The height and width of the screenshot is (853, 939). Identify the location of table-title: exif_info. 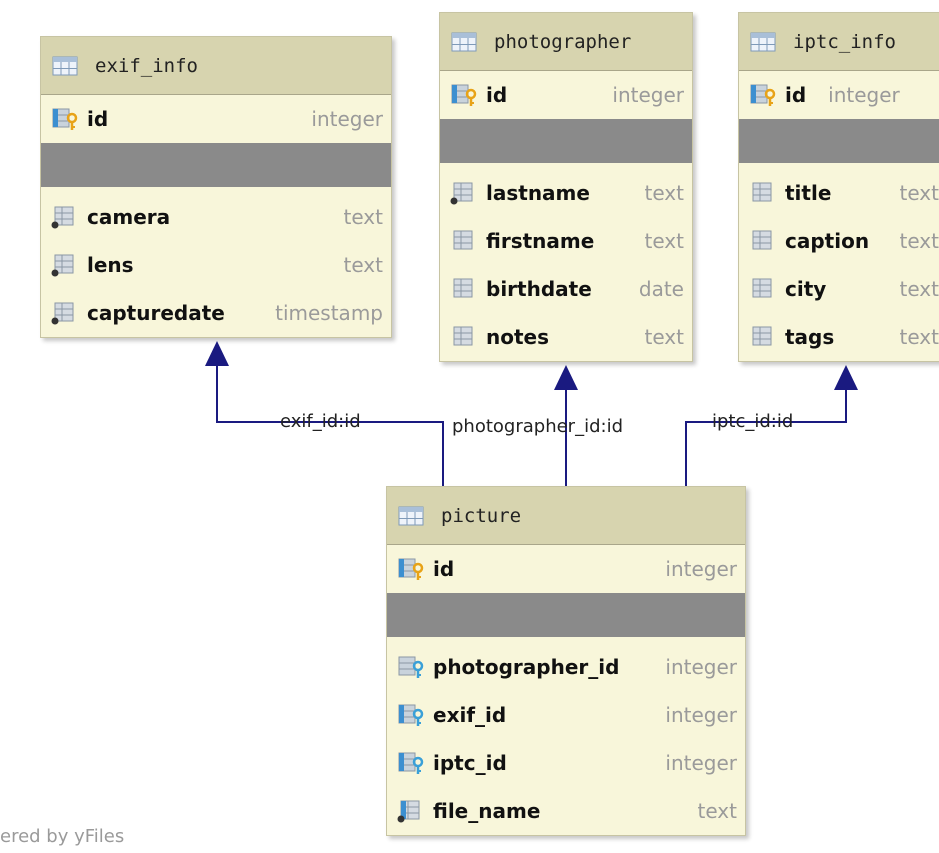
(146, 65).